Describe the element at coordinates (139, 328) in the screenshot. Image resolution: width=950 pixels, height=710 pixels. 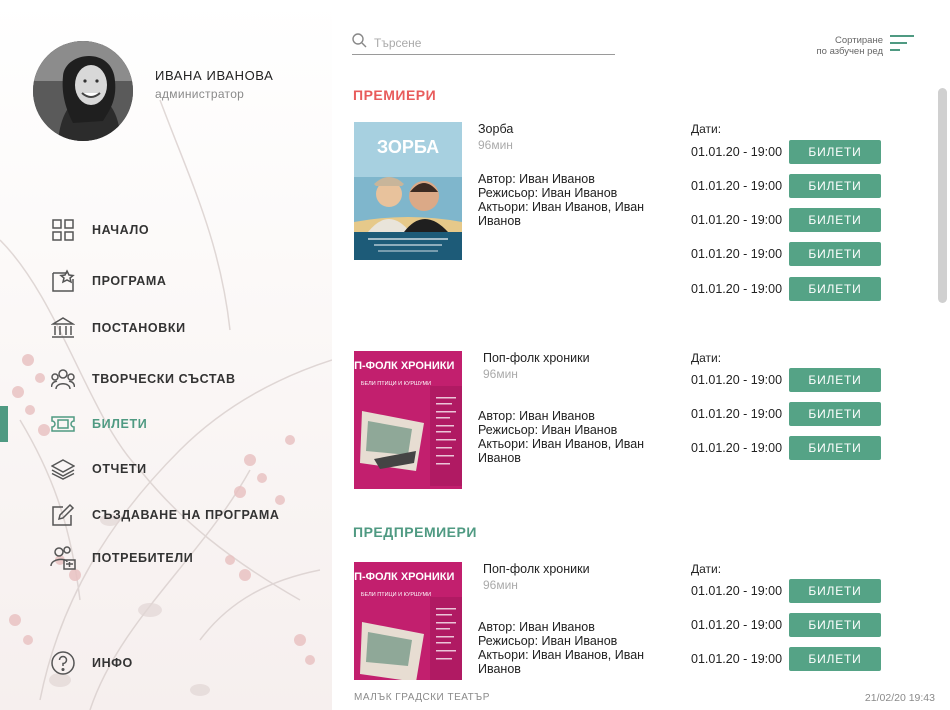
I see `nav-label-productions: ПОСТАНОВКИ` at that location.